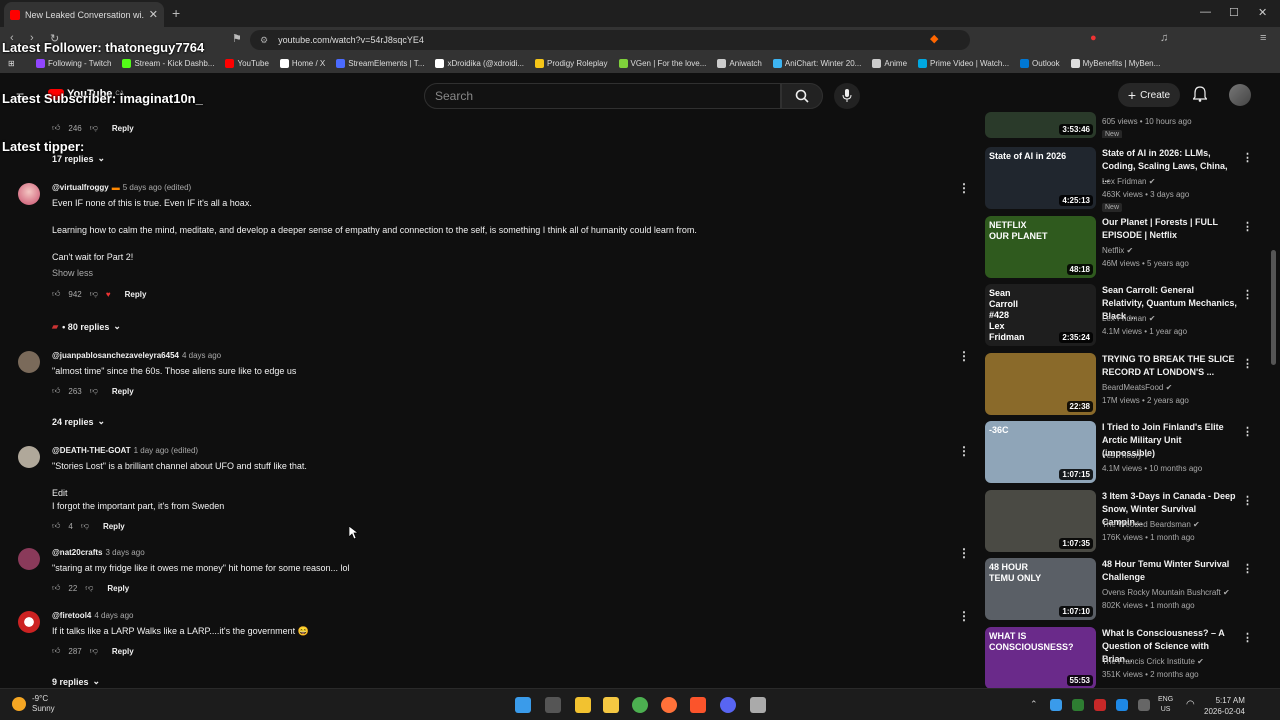  Describe the element at coordinates (1040, 452) in the screenshot. I see `video-thumbnail: -36C 1:07:15` at that location.